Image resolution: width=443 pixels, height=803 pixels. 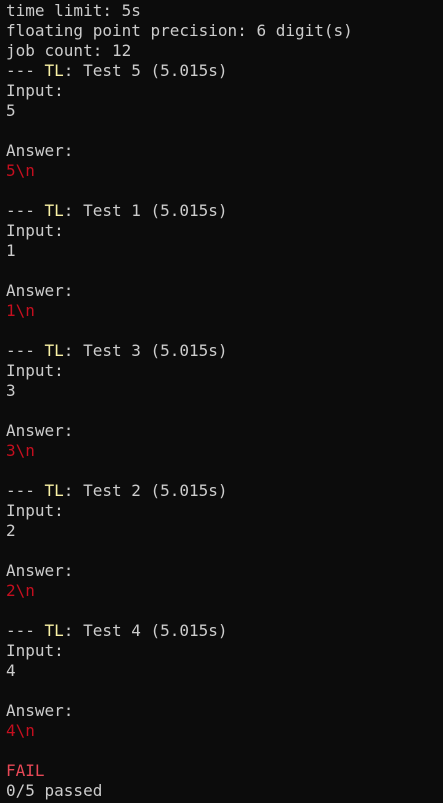 What do you see at coordinates (20, 450) in the screenshot?
I see `answer-value: 3\n` at bounding box center [20, 450].